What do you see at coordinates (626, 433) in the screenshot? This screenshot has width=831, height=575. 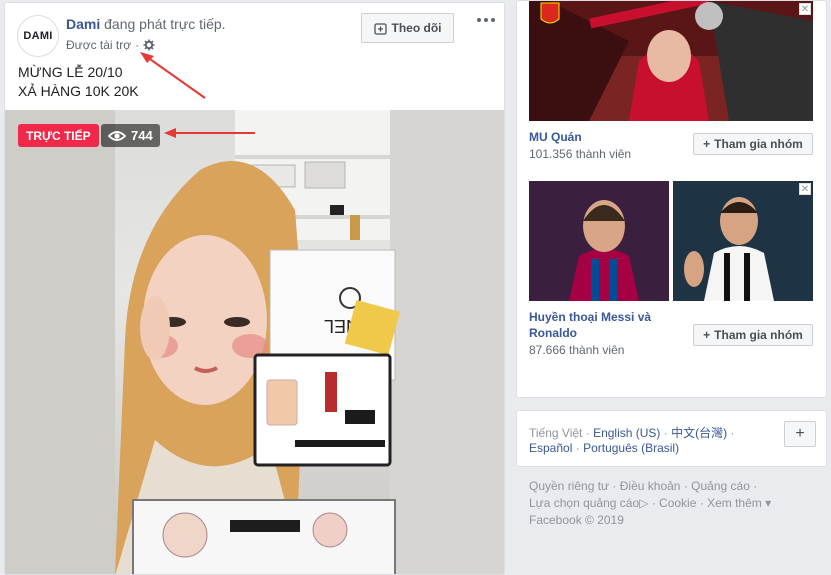 I see `language-english-link: English (US)` at bounding box center [626, 433].